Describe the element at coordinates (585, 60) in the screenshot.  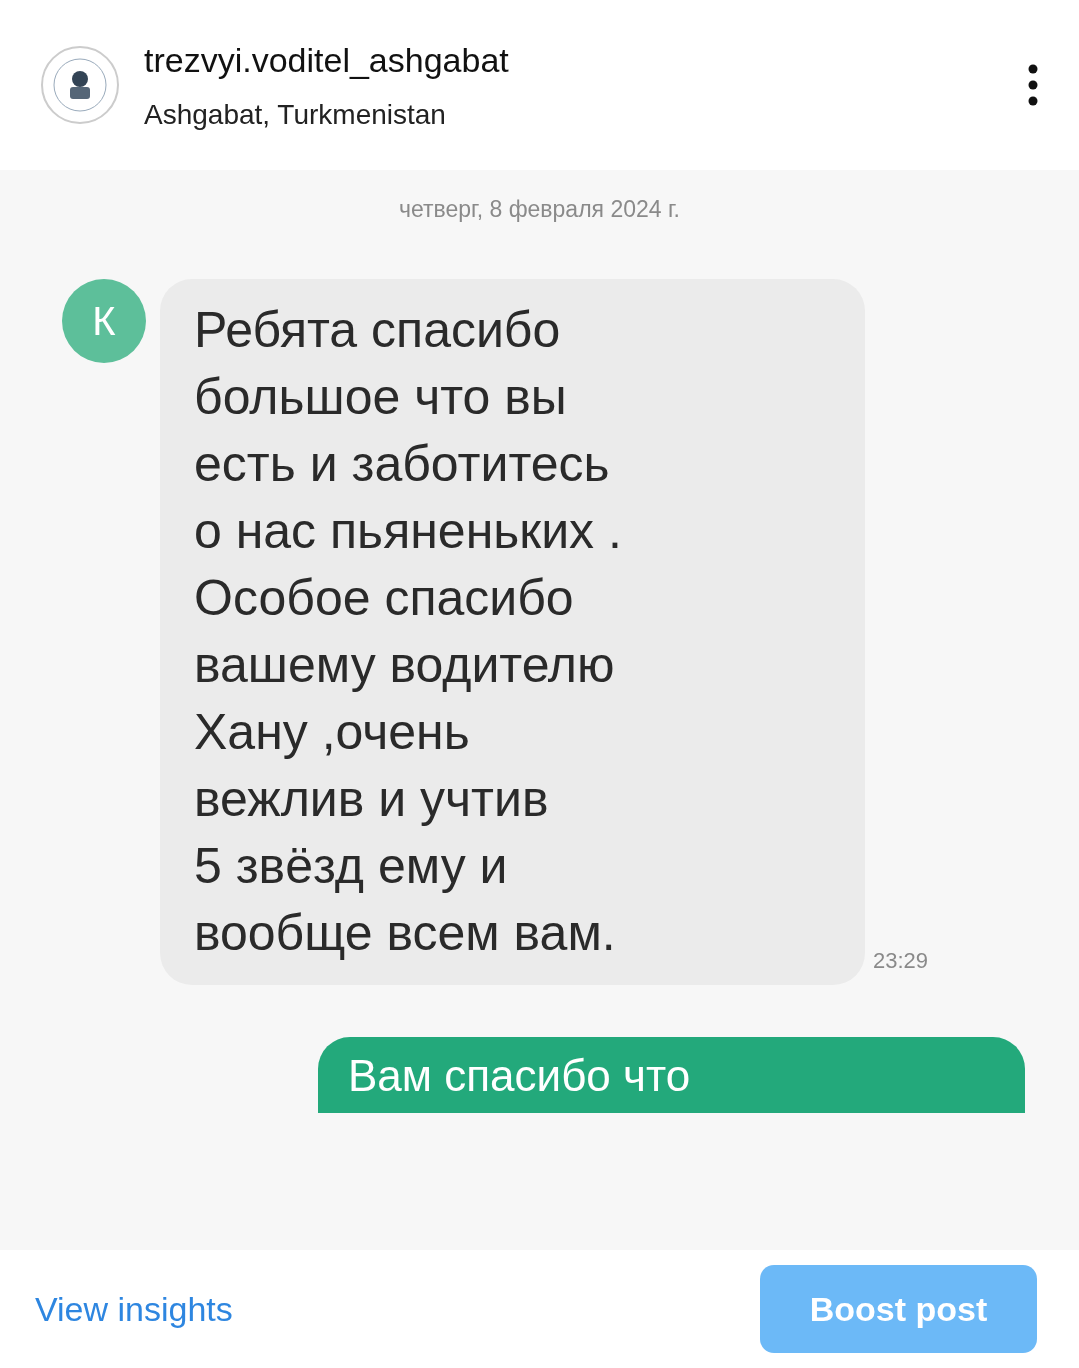
I see `username: trezvyi.voditel_ashgabat` at that location.